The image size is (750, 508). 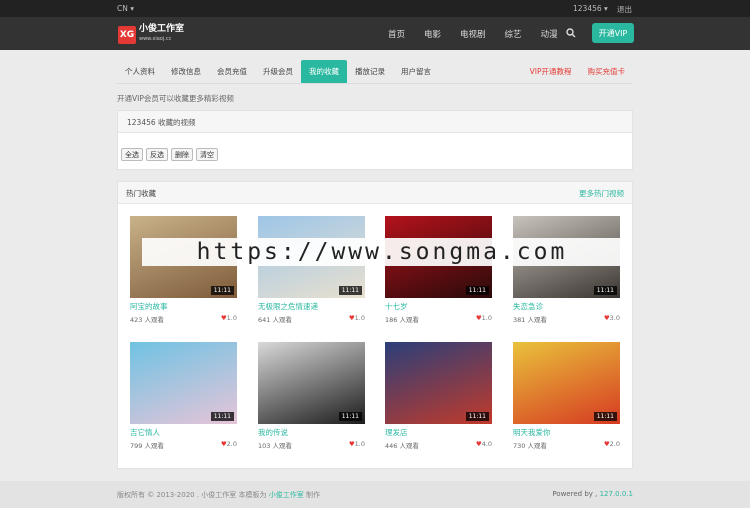 What do you see at coordinates (183, 432) in the screenshot?
I see `video-title: 吉它情人` at bounding box center [183, 432].